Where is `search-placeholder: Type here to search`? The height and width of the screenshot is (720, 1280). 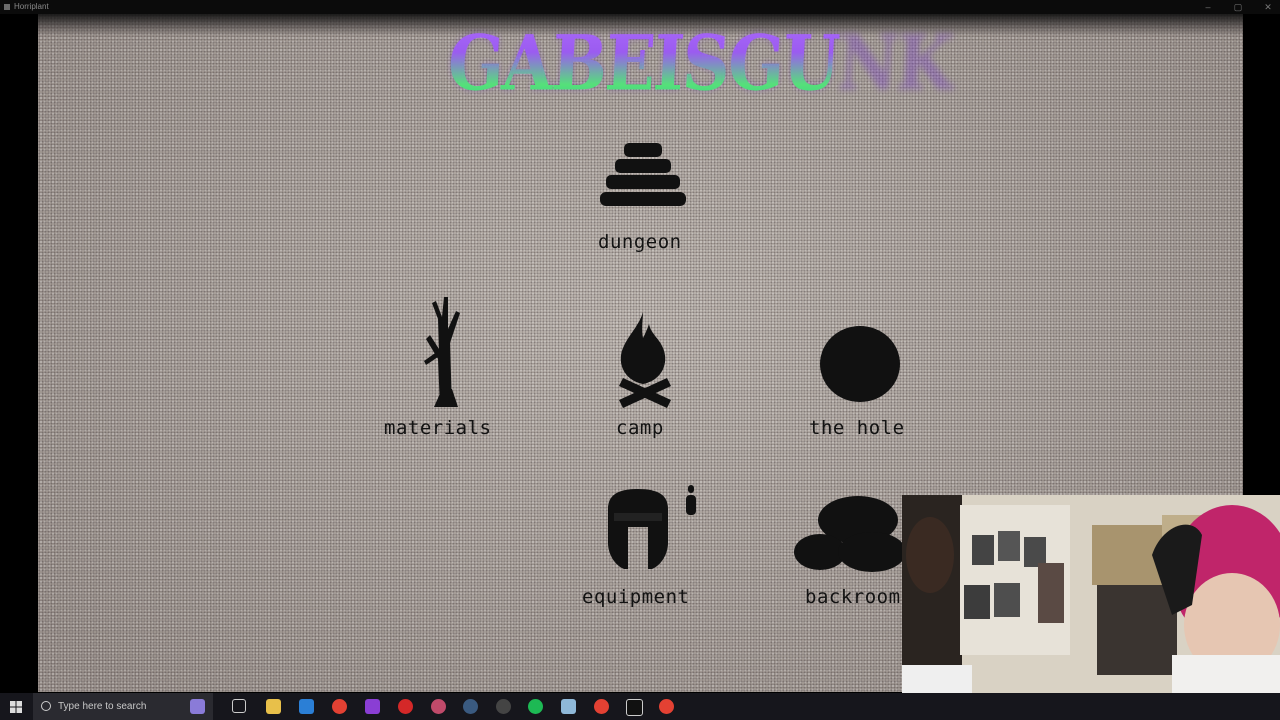 search-placeholder: Type here to search is located at coordinates (102, 706).